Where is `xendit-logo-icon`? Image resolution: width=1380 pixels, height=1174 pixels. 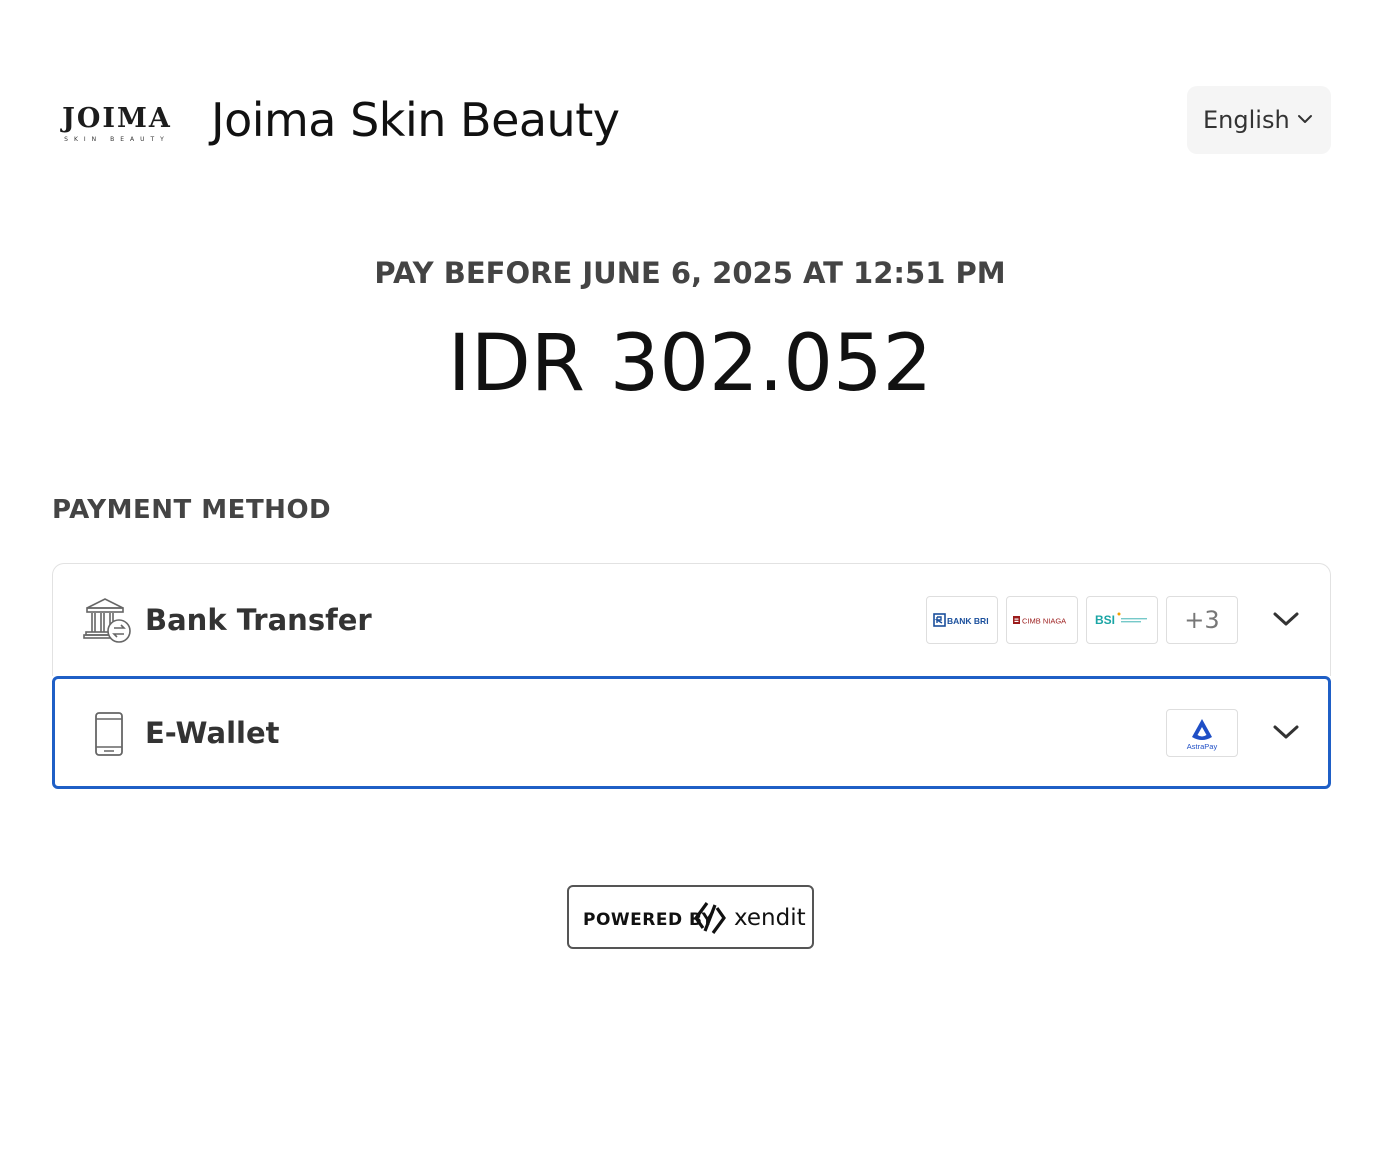 xendit-logo-icon is located at coordinates (710, 918).